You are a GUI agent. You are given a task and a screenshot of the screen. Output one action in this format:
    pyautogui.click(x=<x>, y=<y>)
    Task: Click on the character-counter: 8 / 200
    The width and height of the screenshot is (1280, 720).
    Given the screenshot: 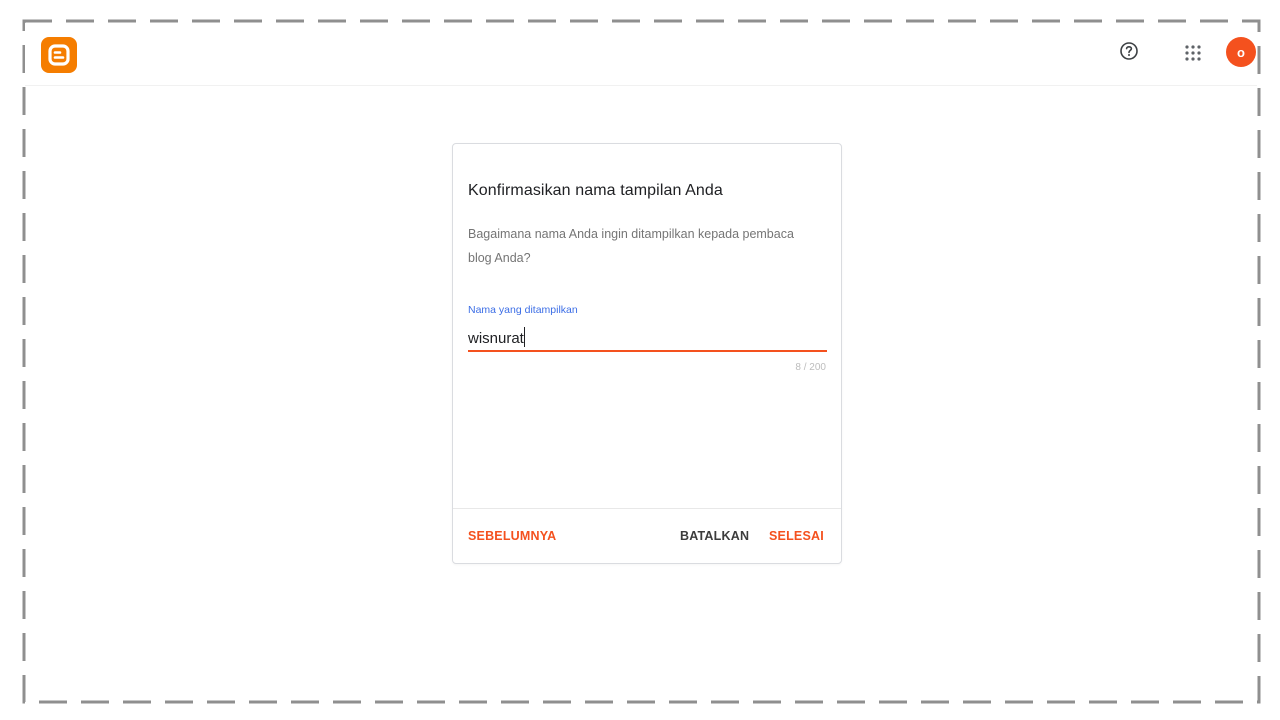 What is the action you would take?
    pyautogui.click(x=810, y=367)
    